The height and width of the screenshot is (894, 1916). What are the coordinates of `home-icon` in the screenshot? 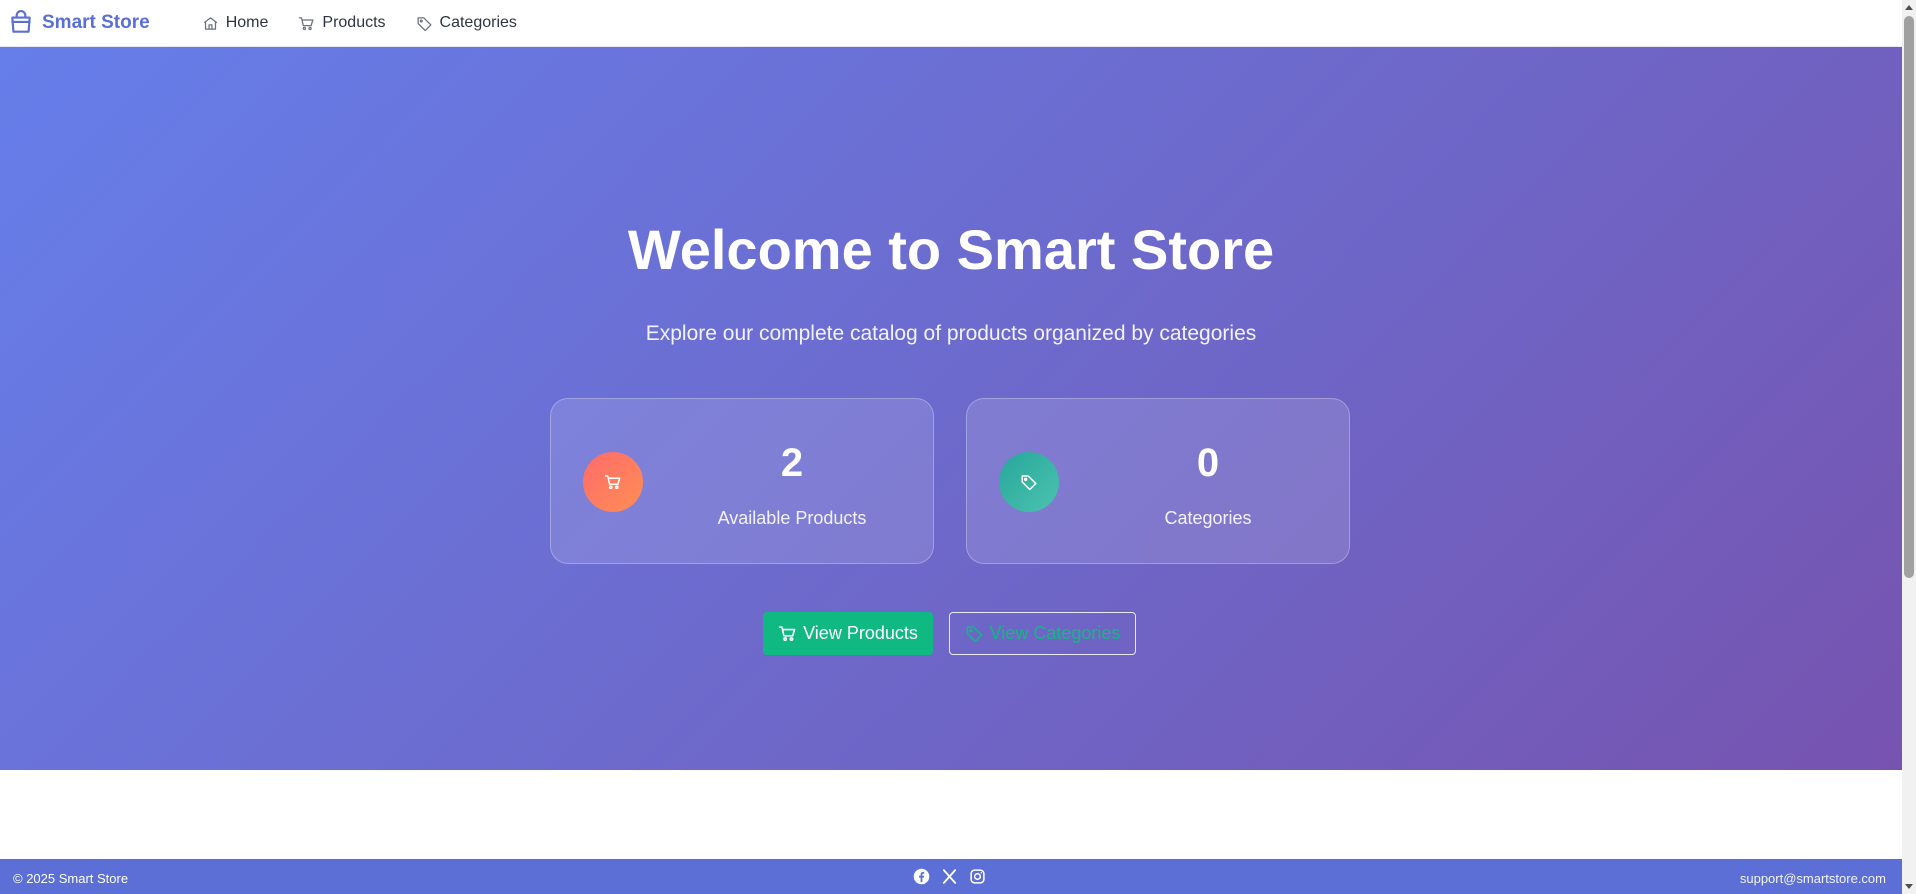 It's located at (210, 23).